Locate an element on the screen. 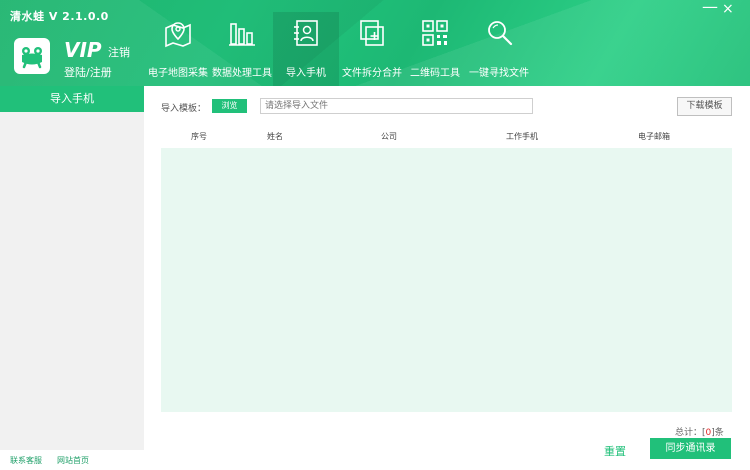 This screenshot has height=470, width=750. total-suffix: ]条 is located at coordinates (717, 433).